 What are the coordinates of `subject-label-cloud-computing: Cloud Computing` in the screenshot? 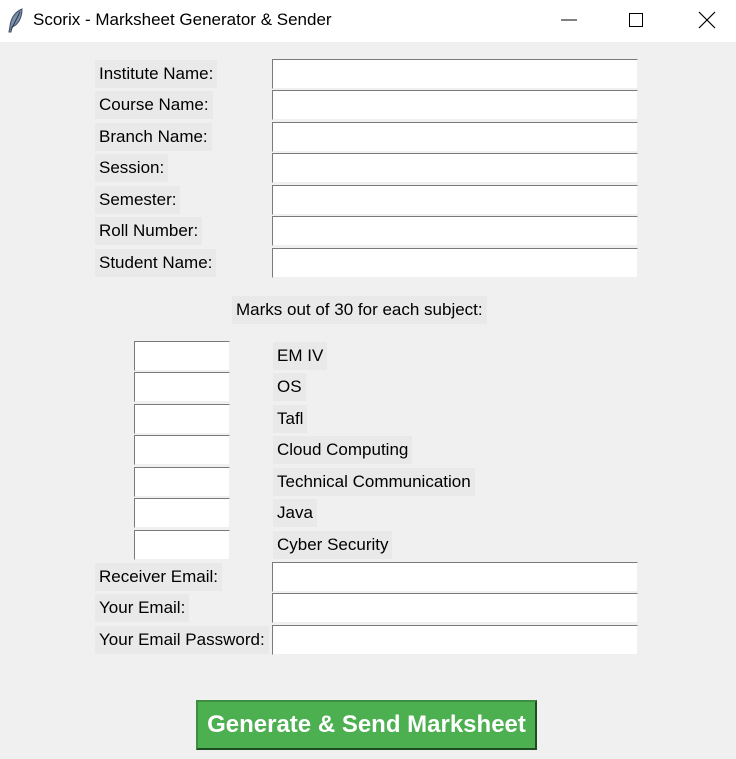 It's located at (343, 450).